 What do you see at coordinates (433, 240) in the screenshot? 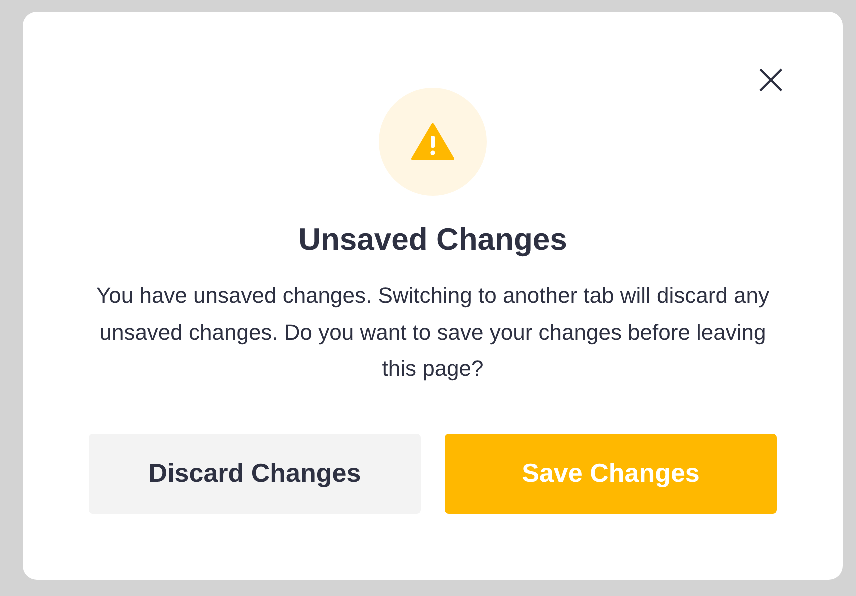
I see `dialog-title: Unsaved Changes` at bounding box center [433, 240].